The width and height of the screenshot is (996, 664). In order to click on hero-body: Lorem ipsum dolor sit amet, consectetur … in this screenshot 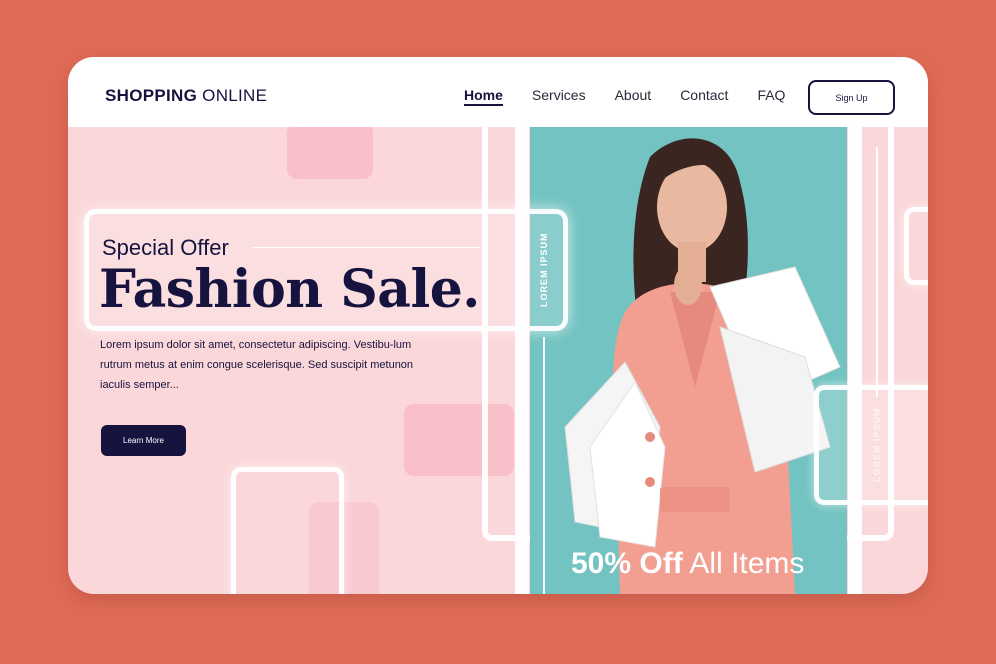, I will do `click(257, 365)`.